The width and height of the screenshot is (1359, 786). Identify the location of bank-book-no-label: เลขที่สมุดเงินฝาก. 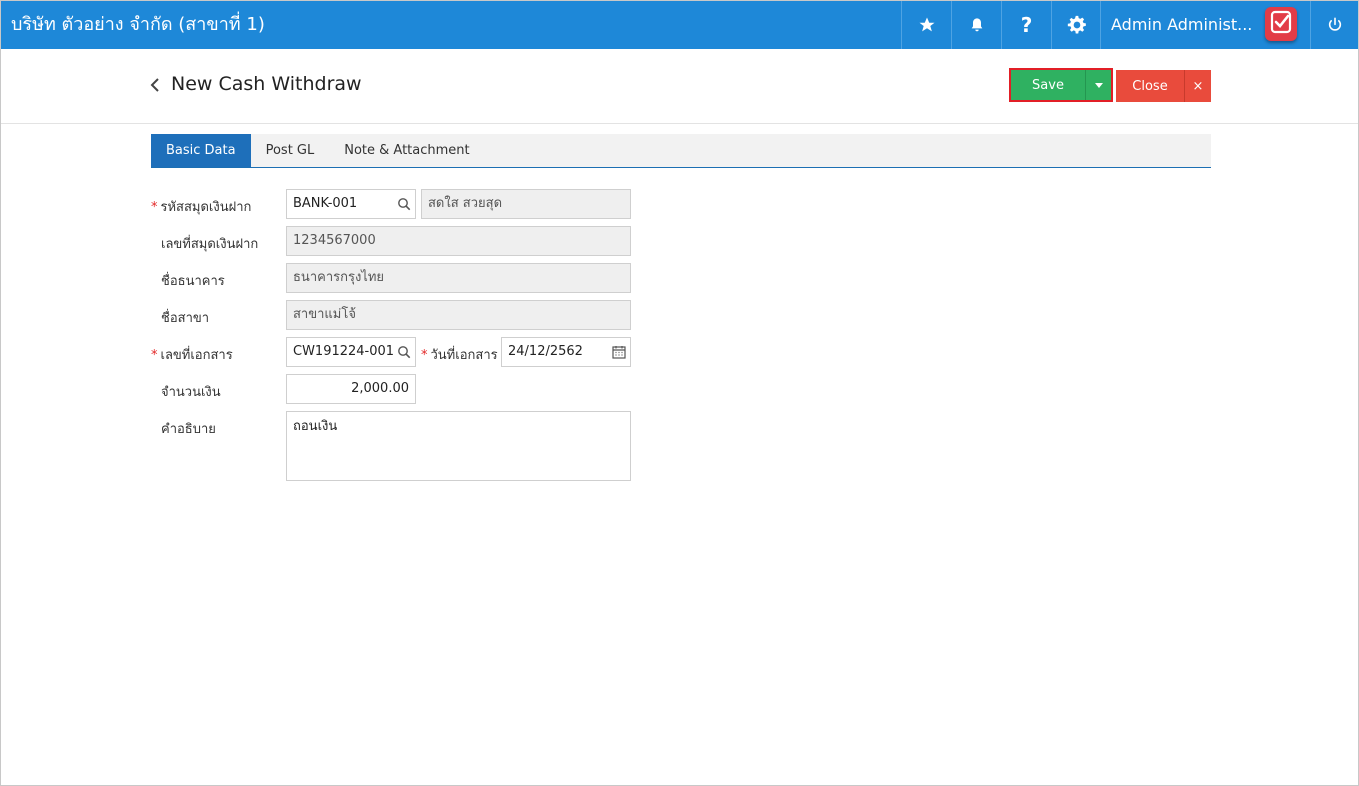
(204, 243).